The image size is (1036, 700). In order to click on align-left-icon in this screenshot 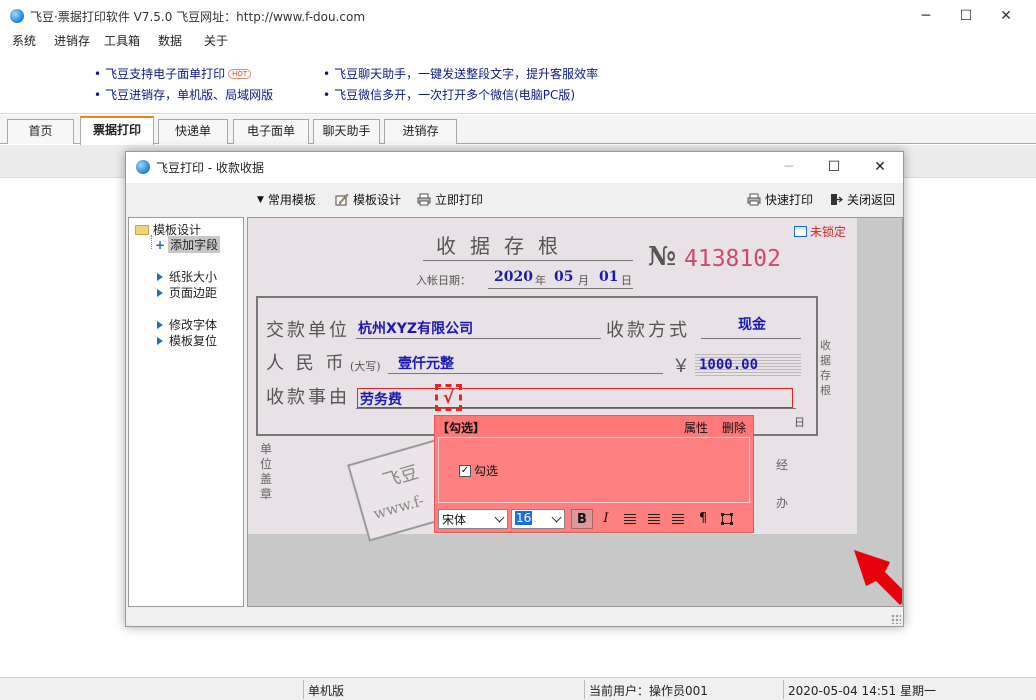, I will do `click(630, 519)`.